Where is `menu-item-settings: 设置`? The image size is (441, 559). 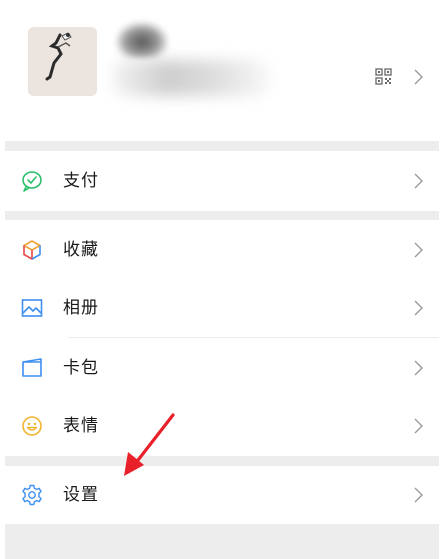
menu-item-settings: 设置 is located at coordinates (222, 495).